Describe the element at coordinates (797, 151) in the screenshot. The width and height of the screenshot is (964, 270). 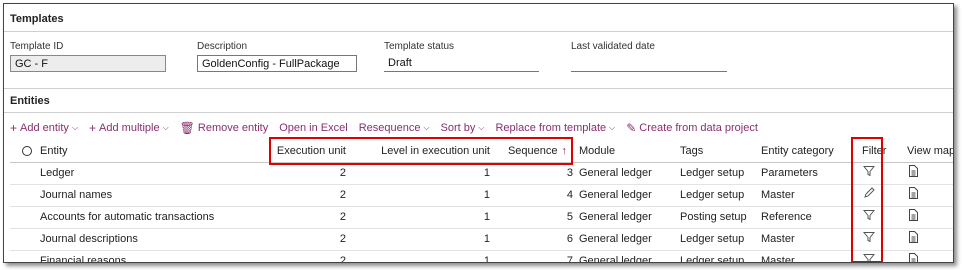
I see `column-header-entity-category: Entity category` at that location.